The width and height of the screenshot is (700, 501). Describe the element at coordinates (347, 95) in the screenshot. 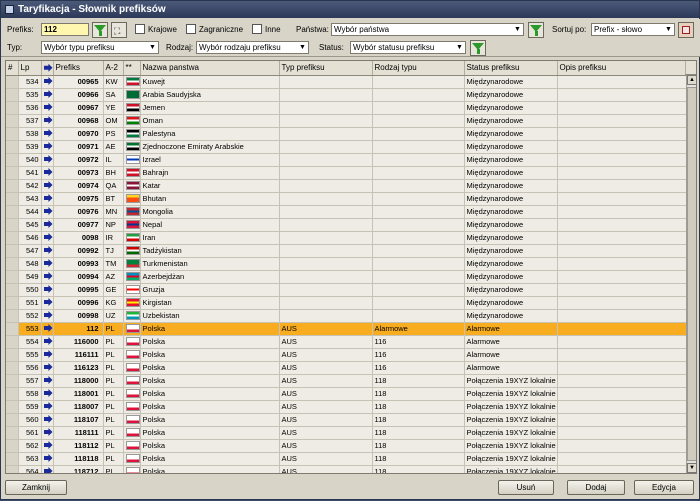

I see `table-row: 535 00966 SA Arabia Saudyjska Międzynarodowe` at that location.